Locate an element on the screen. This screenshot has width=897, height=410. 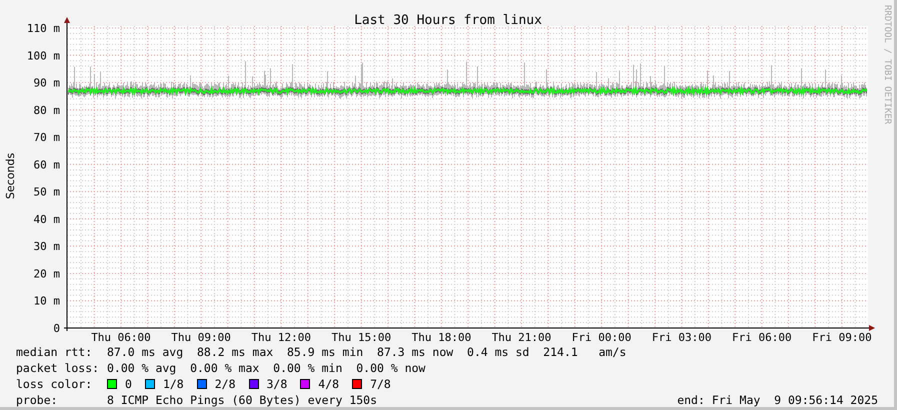
x-tick-label: Fri 06:00 is located at coordinates (762, 337).